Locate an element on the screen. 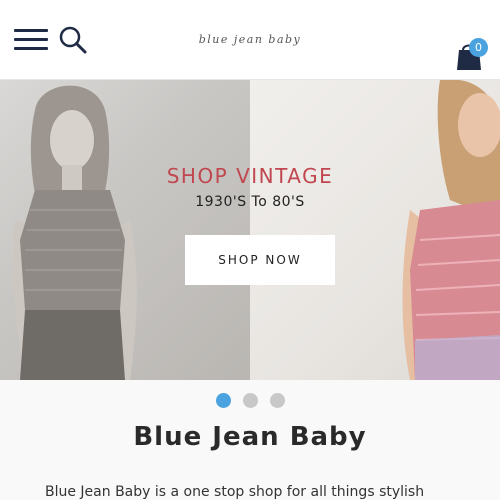 The height and width of the screenshot is (500, 500). hero-subtitle: 1930'S To 80'S is located at coordinates (250, 202).